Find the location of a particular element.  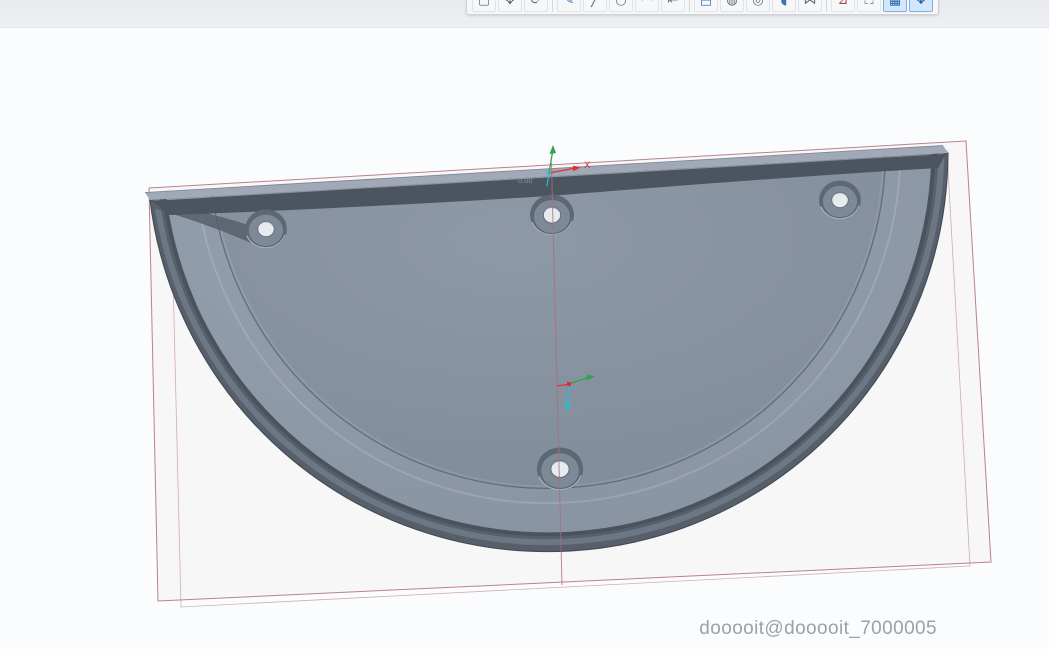

toolbar-buttons: ▢ ✥ ⟳ ✎ ╱ ○ ◠ ⇤ ⬒ ◍ ◎ ◖ ⋈ ⊿ ⛶ ▦ ❖ is located at coordinates (702, 6).